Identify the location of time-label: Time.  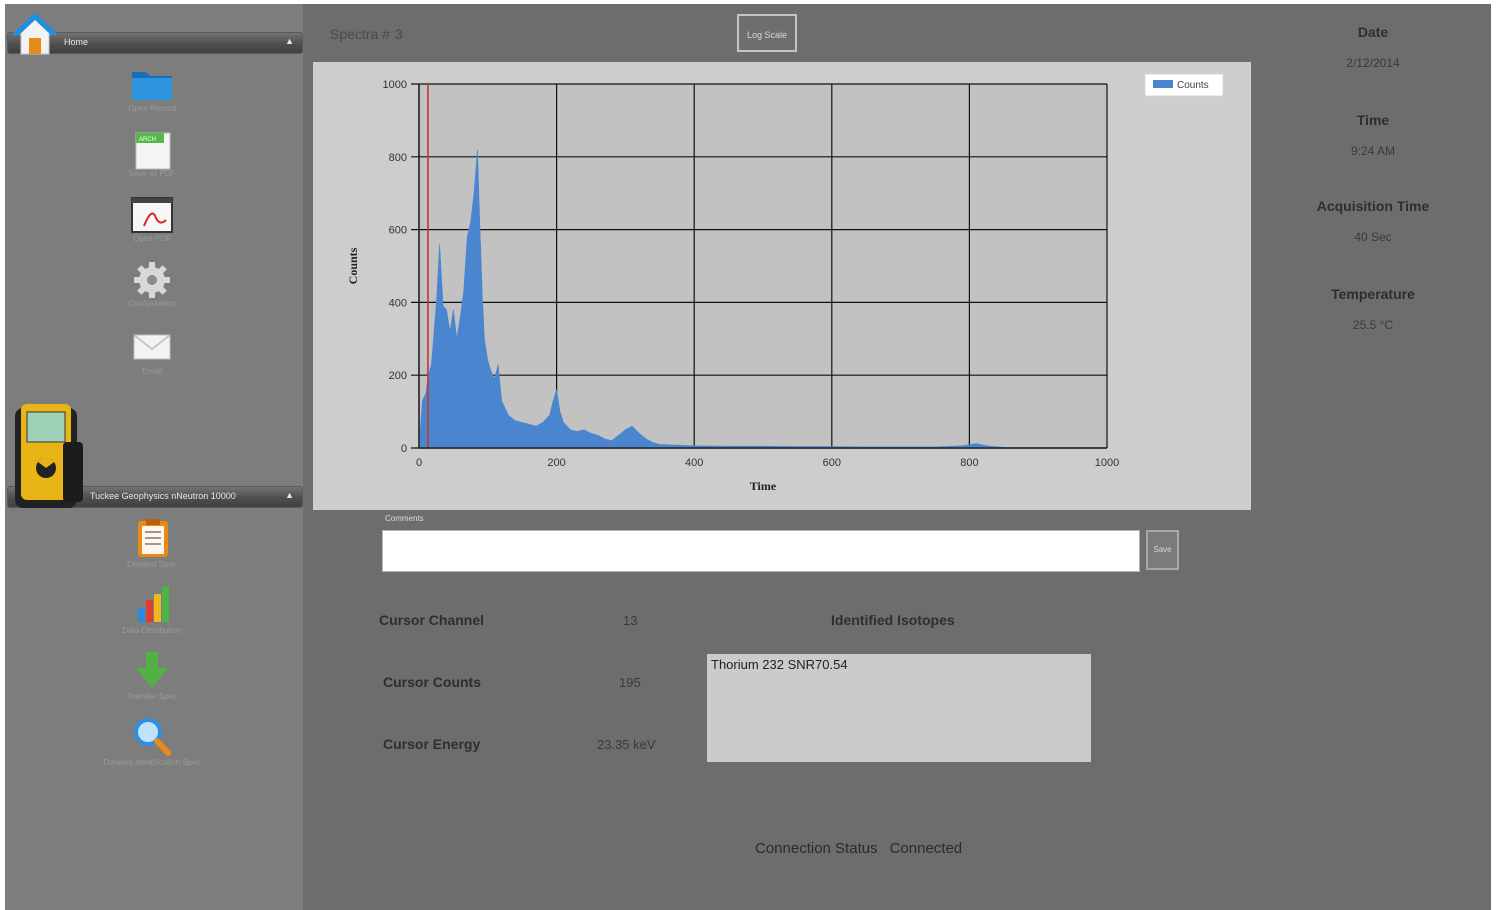
(1373, 120).